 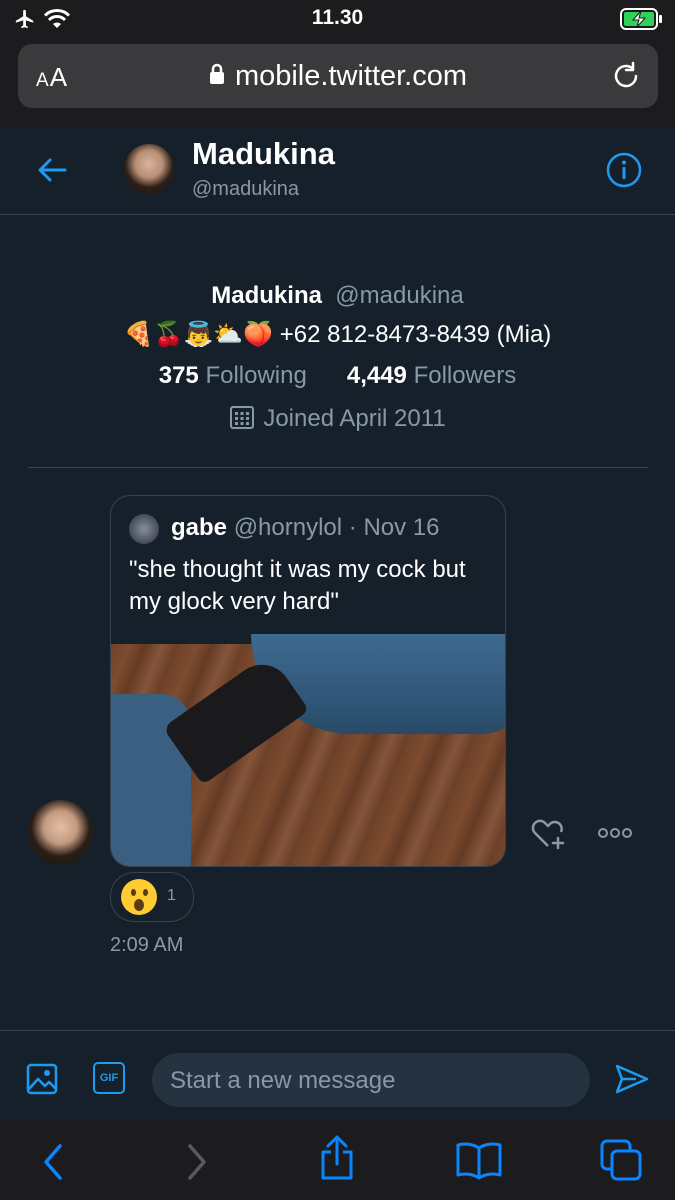 I want to click on address-bar: AA mobile.twitter.com, so click(x=338, y=76).